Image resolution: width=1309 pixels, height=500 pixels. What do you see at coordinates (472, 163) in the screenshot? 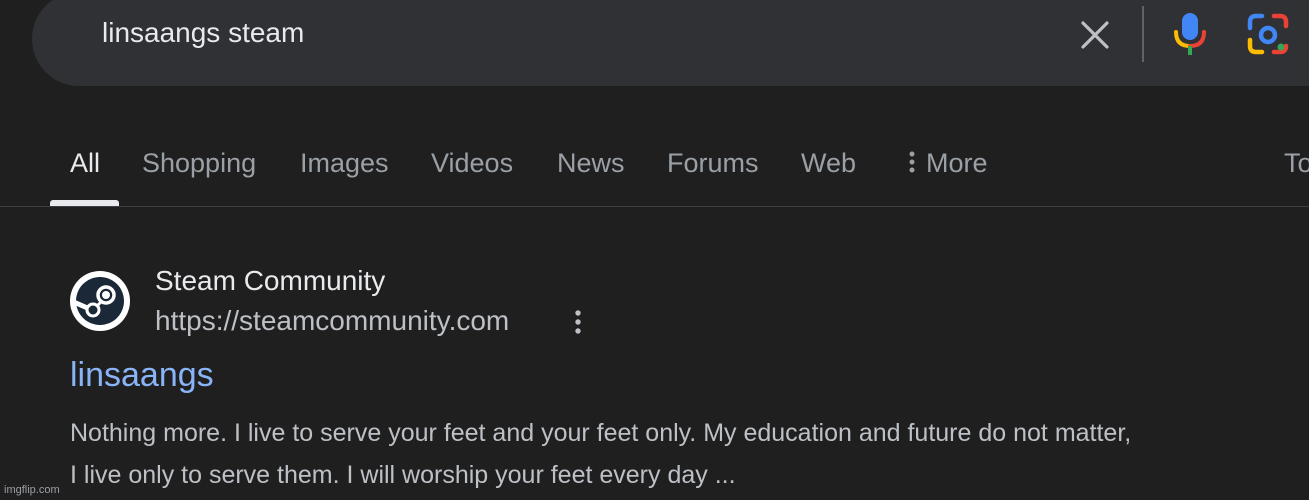
I see `tab-videos: Videos` at bounding box center [472, 163].